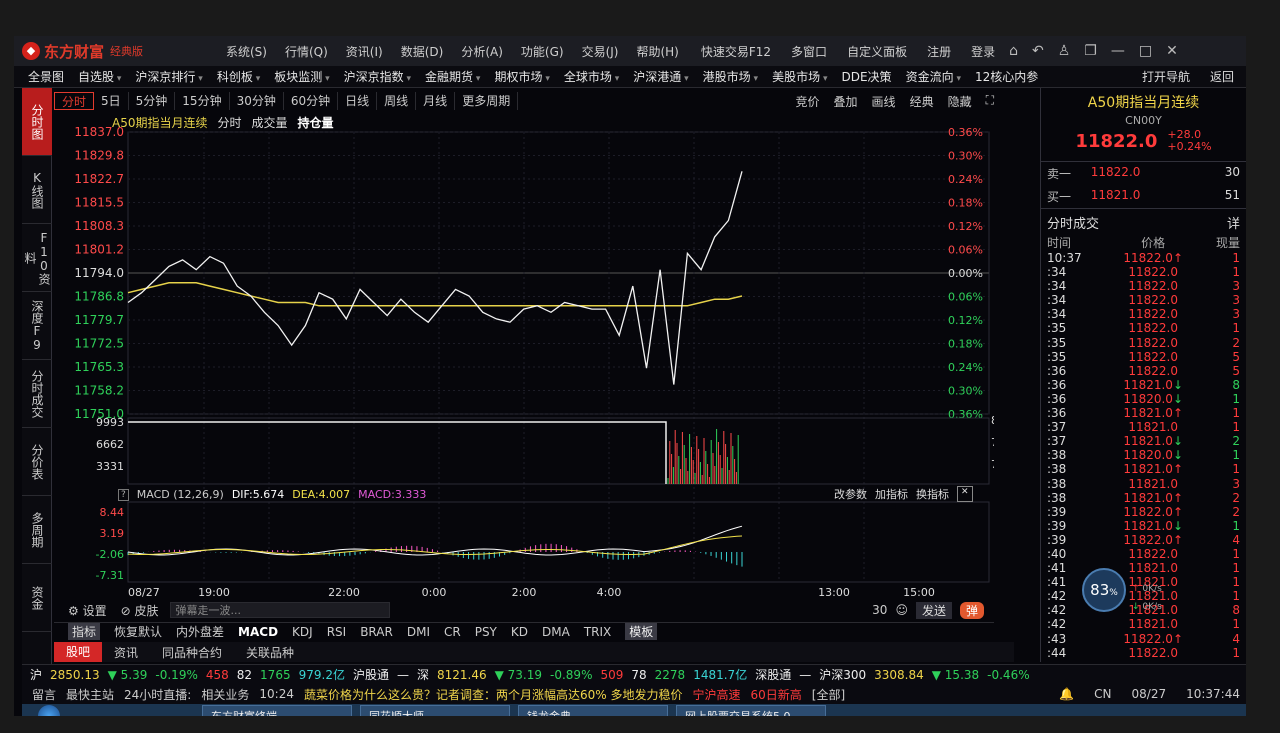  Describe the element at coordinates (238, 76) in the screenshot. I see `nav-star-market: 科创板` at that location.